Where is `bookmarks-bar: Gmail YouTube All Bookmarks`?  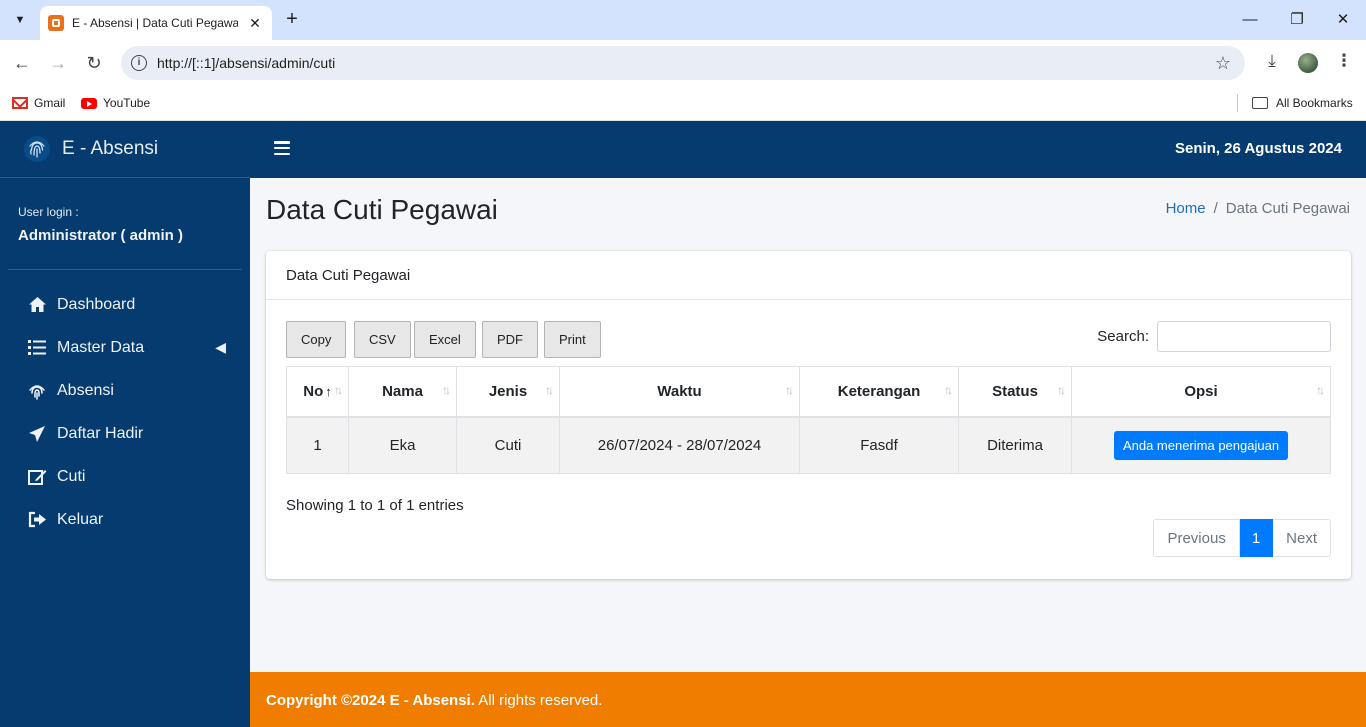 bookmarks-bar: Gmail YouTube All Bookmarks is located at coordinates (683, 103).